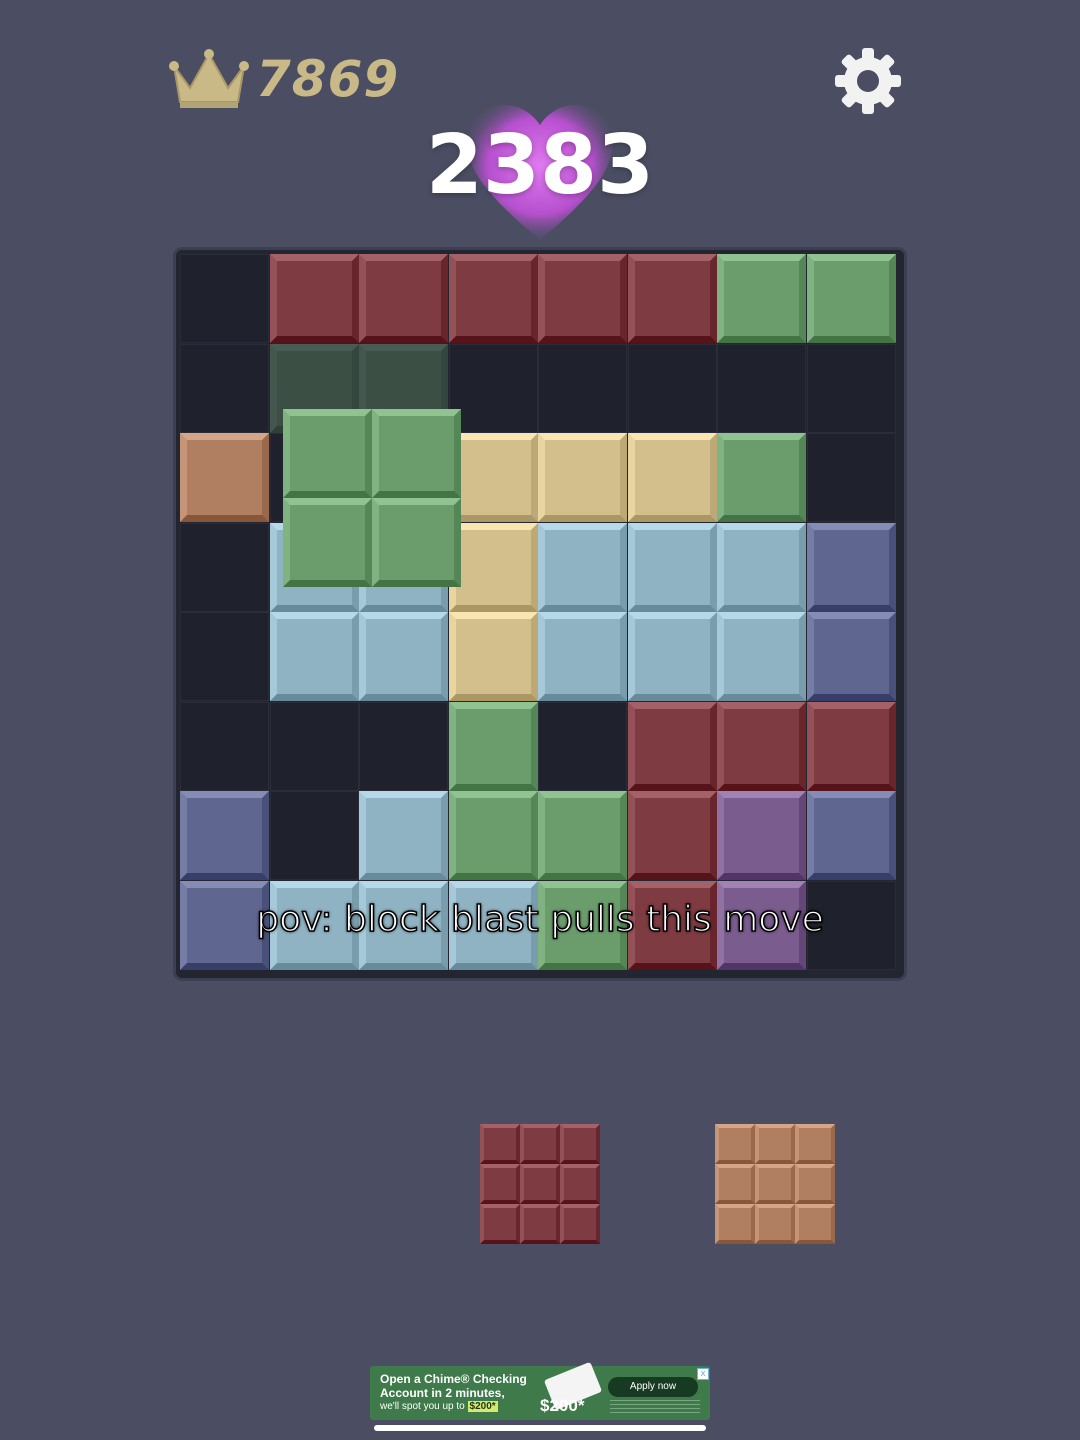 Image resolution: width=1080 pixels, height=1440 pixels. I want to click on gear-icon, so click(868, 81).